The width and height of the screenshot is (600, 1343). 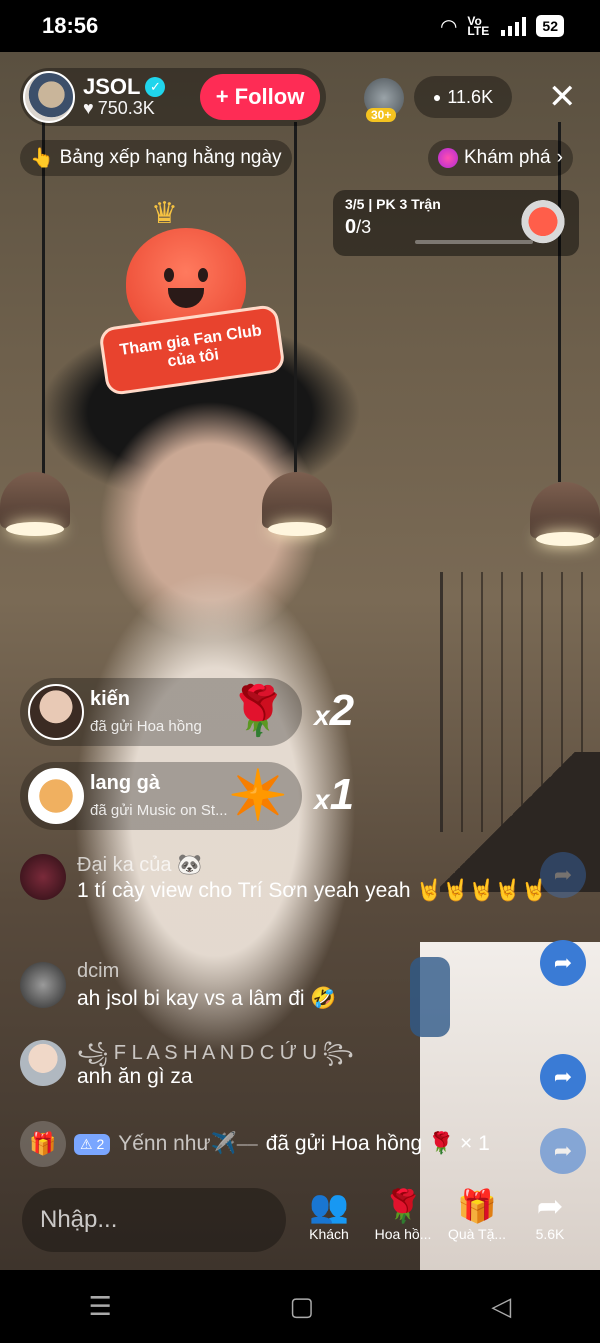 I want to click on back-icon: ◁, so click(x=501, y=1306).